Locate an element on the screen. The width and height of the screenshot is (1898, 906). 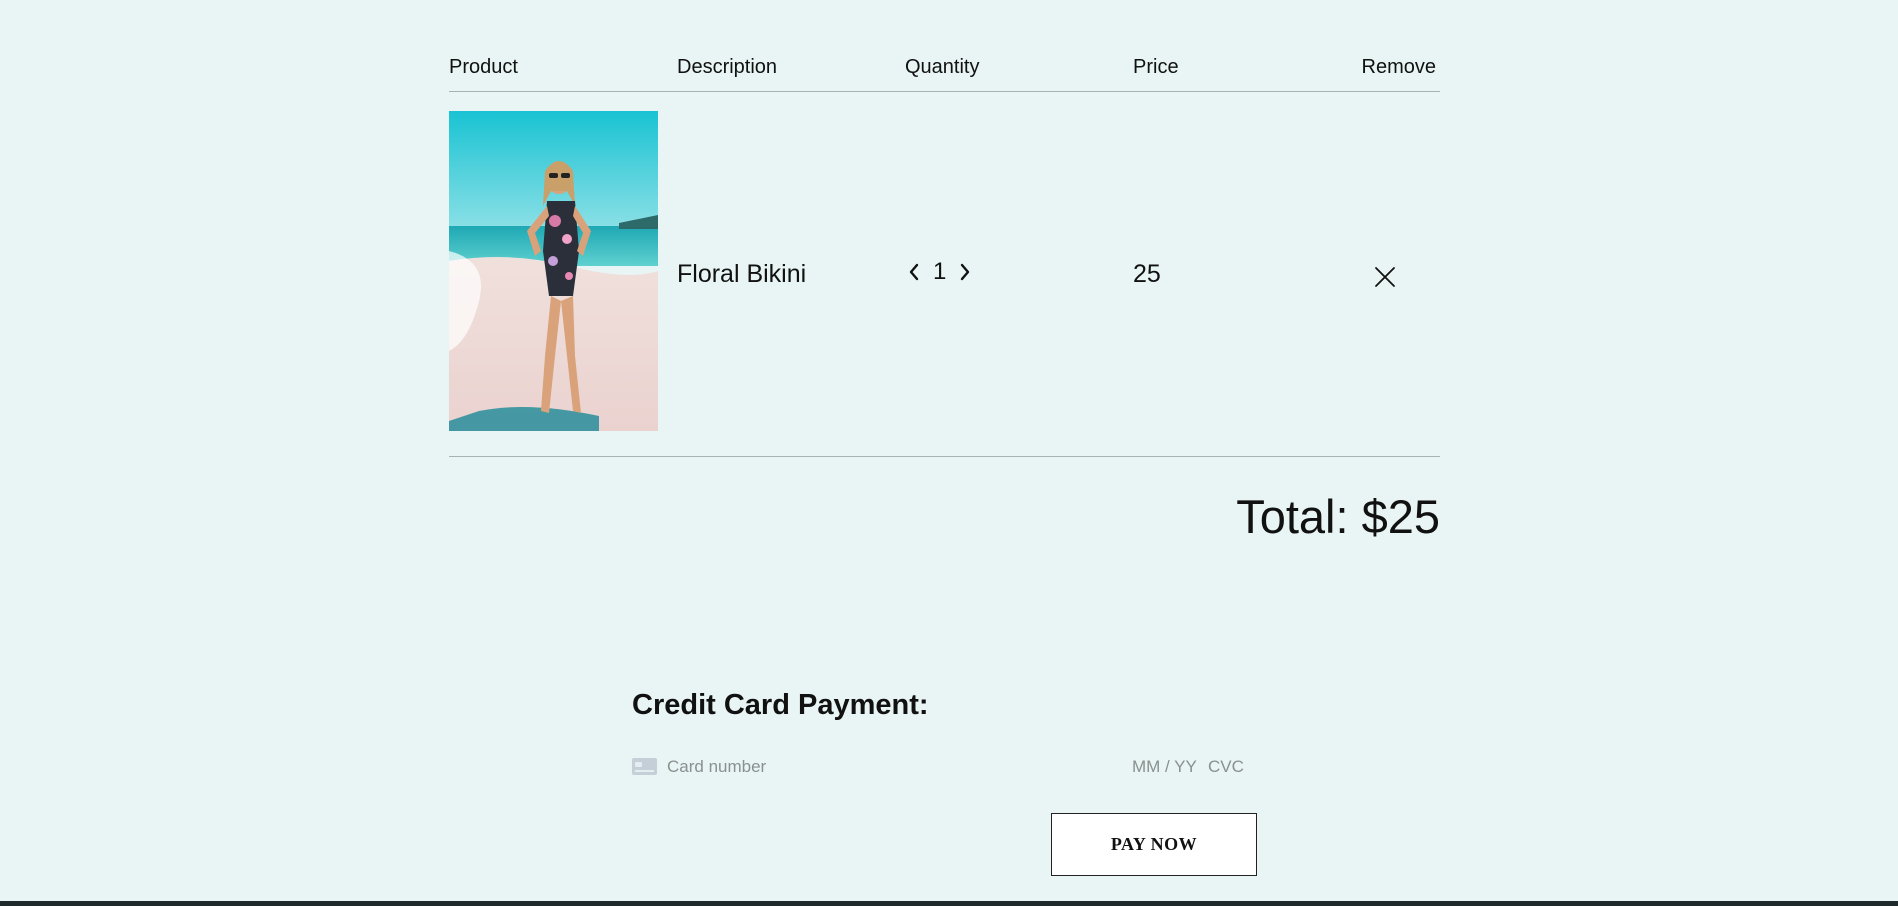
cart-total: Total: $25 is located at coordinates (1338, 516).